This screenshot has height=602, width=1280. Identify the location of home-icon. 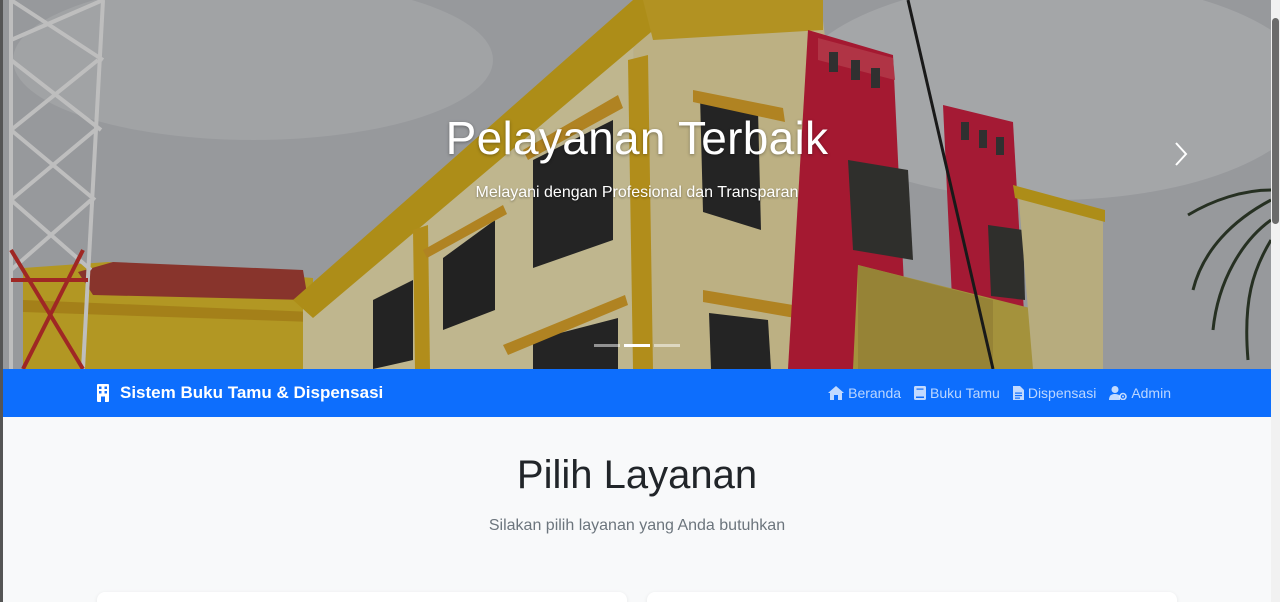
(836, 393).